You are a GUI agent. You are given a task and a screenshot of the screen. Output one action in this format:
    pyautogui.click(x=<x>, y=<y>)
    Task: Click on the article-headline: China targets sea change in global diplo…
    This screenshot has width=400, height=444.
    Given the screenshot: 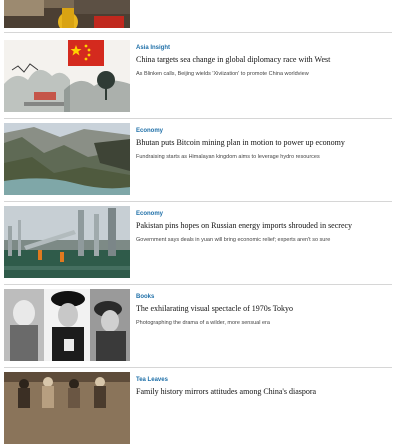 What is the action you would take?
    pyautogui.click(x=264, y=59)
    